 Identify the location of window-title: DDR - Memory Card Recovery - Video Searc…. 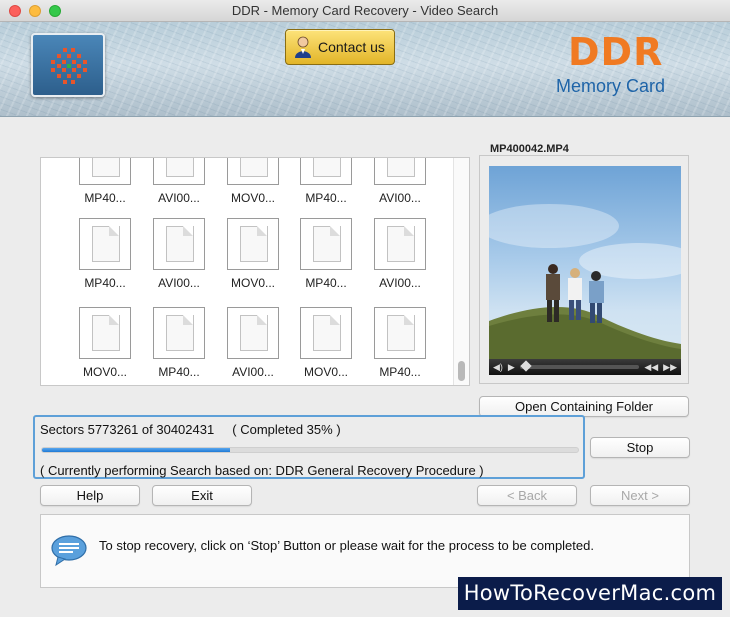
(365, 10).